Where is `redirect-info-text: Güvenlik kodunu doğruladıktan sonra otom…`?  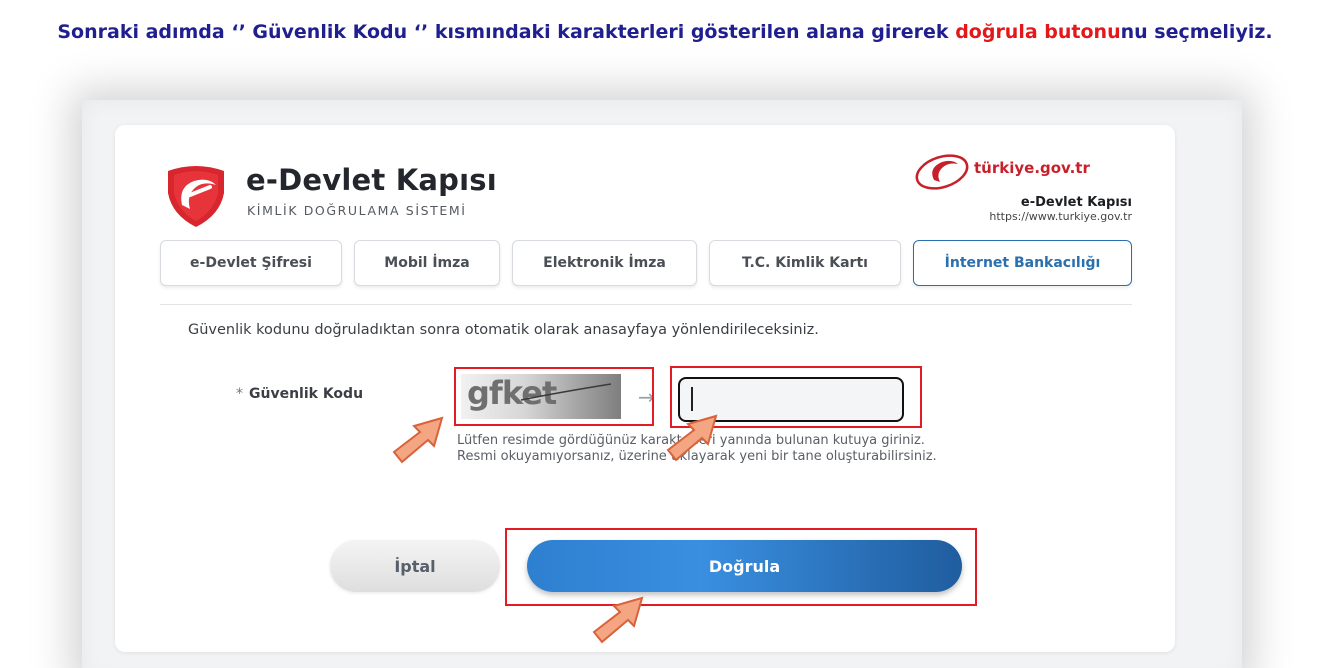 redirect-info-text: Güvenlik kodunu doğruladıktan sonra otom… is located at coordinates (503, 330).